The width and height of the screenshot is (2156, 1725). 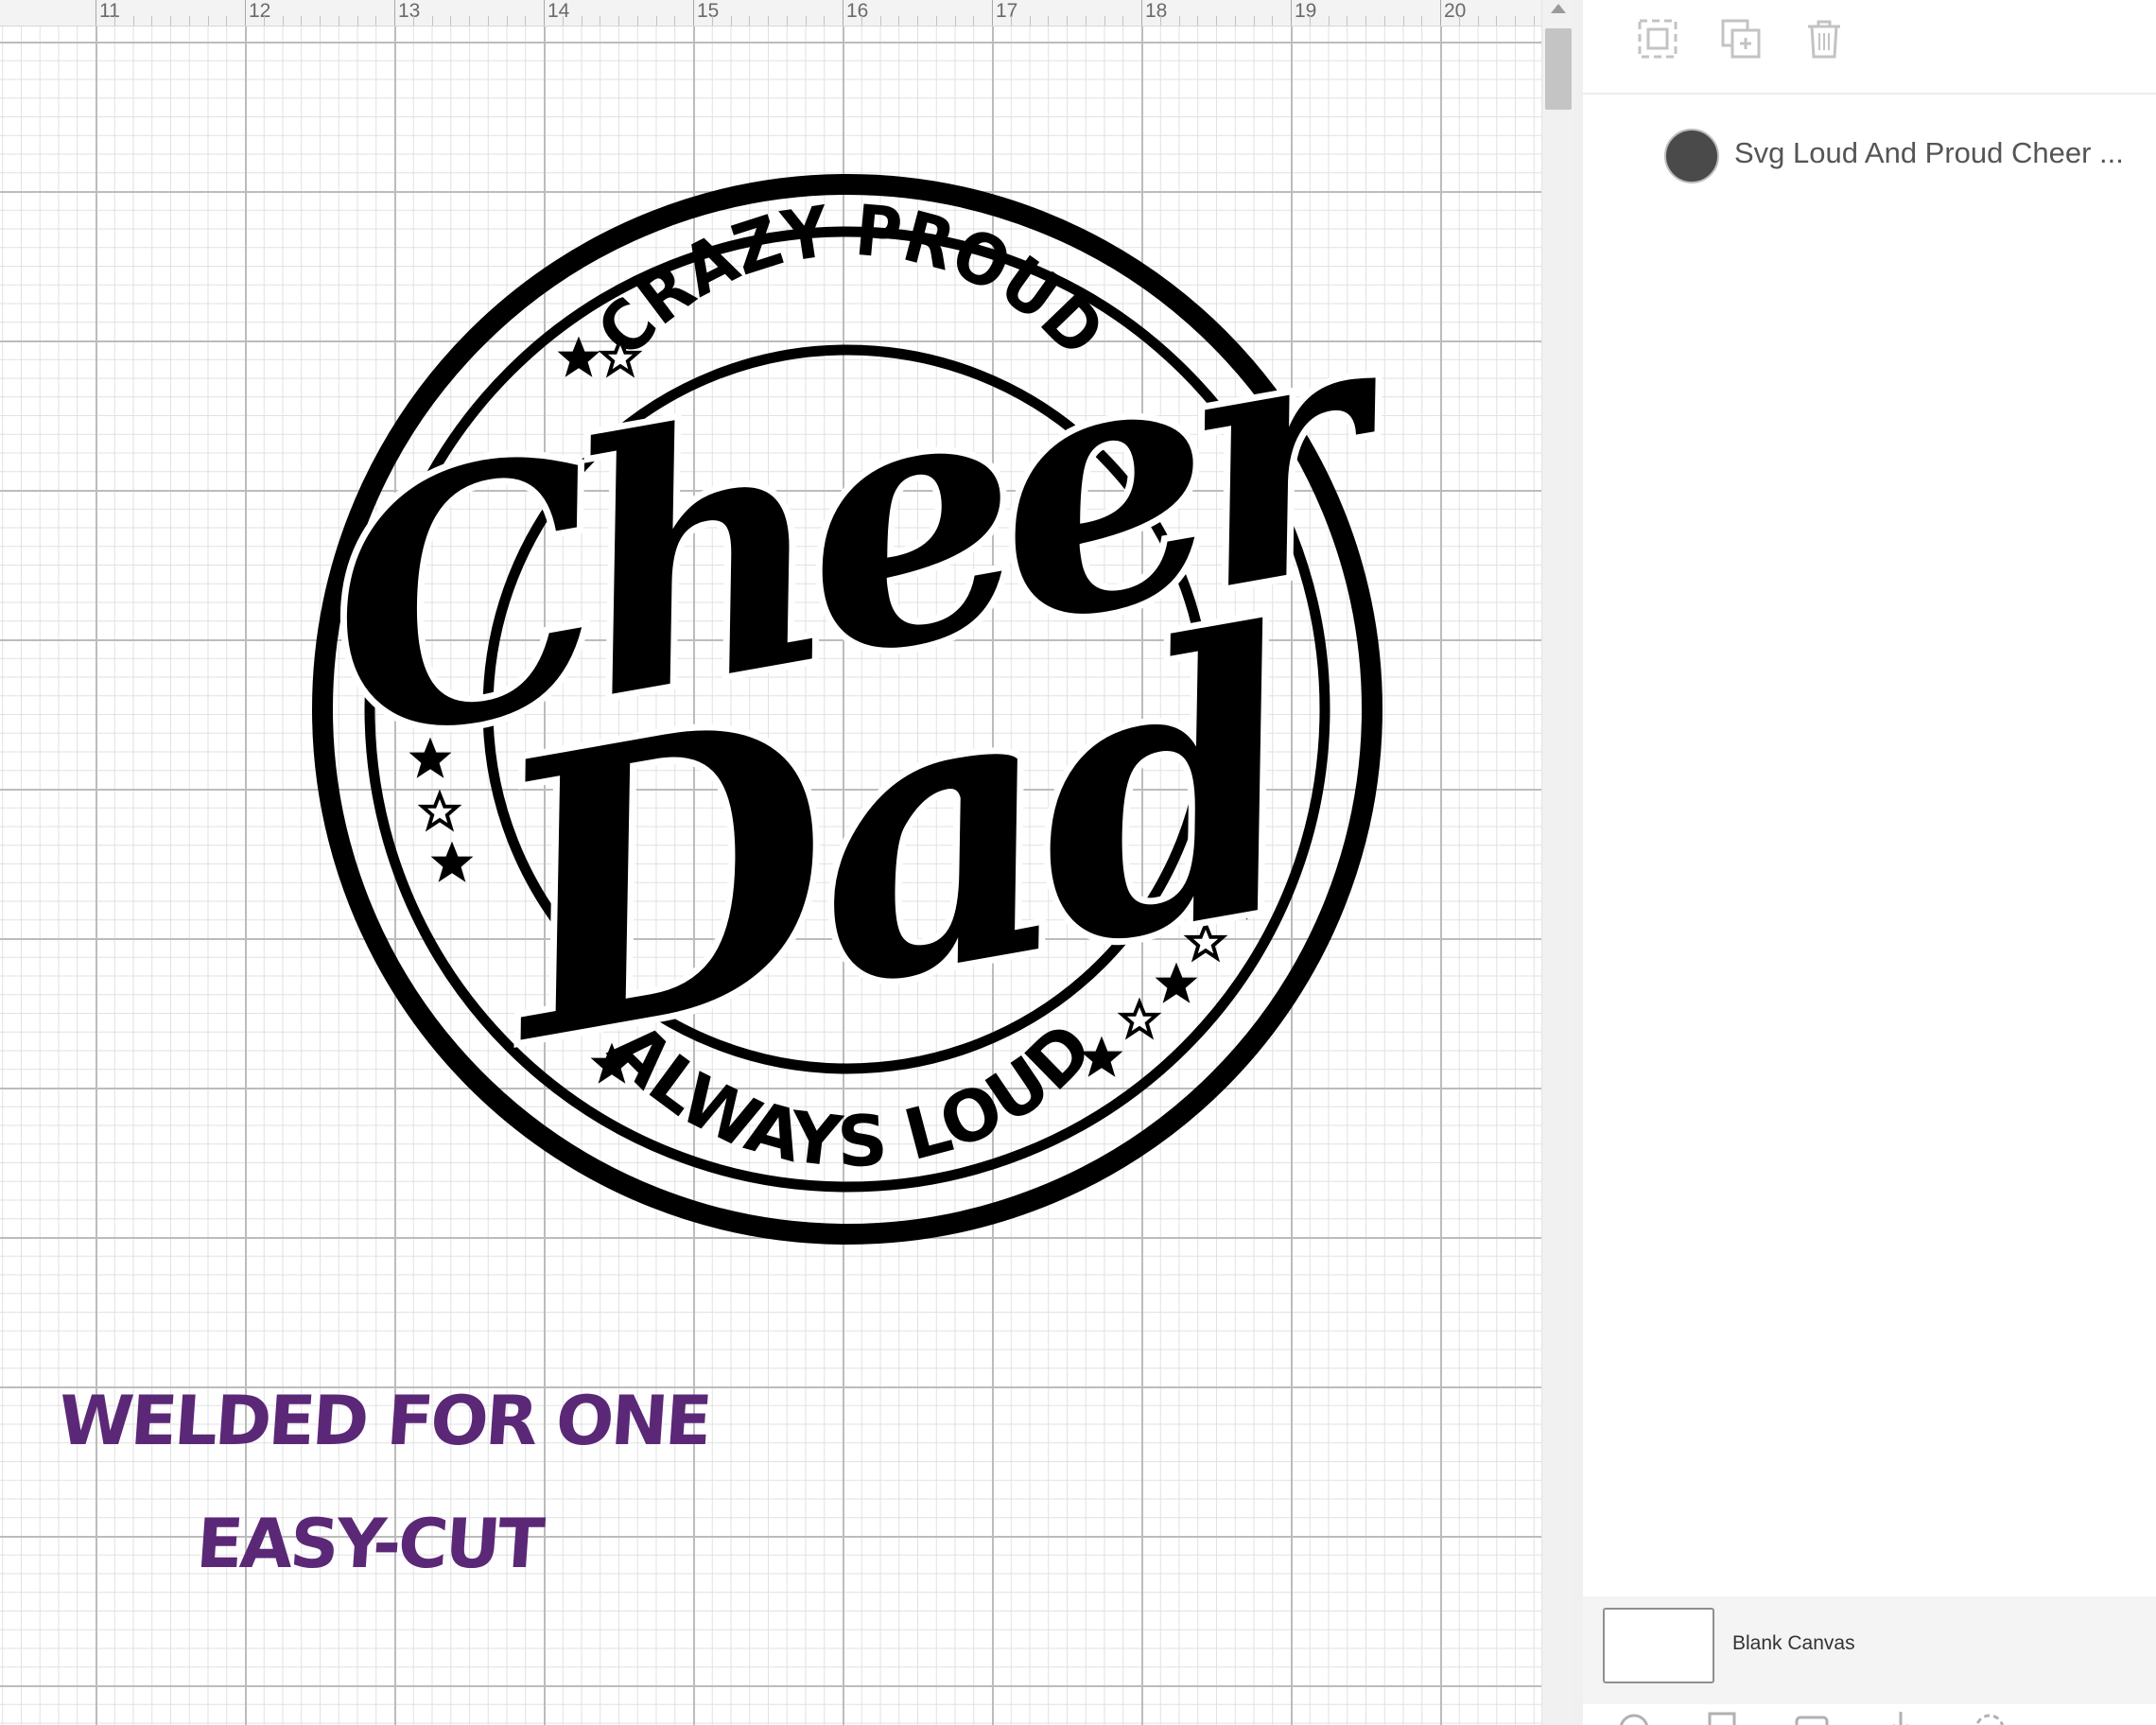 What do you see at coordinates (1723, 1716) in the screenshot?
I see `combine-icon` at bounding box center [1723, 1716].